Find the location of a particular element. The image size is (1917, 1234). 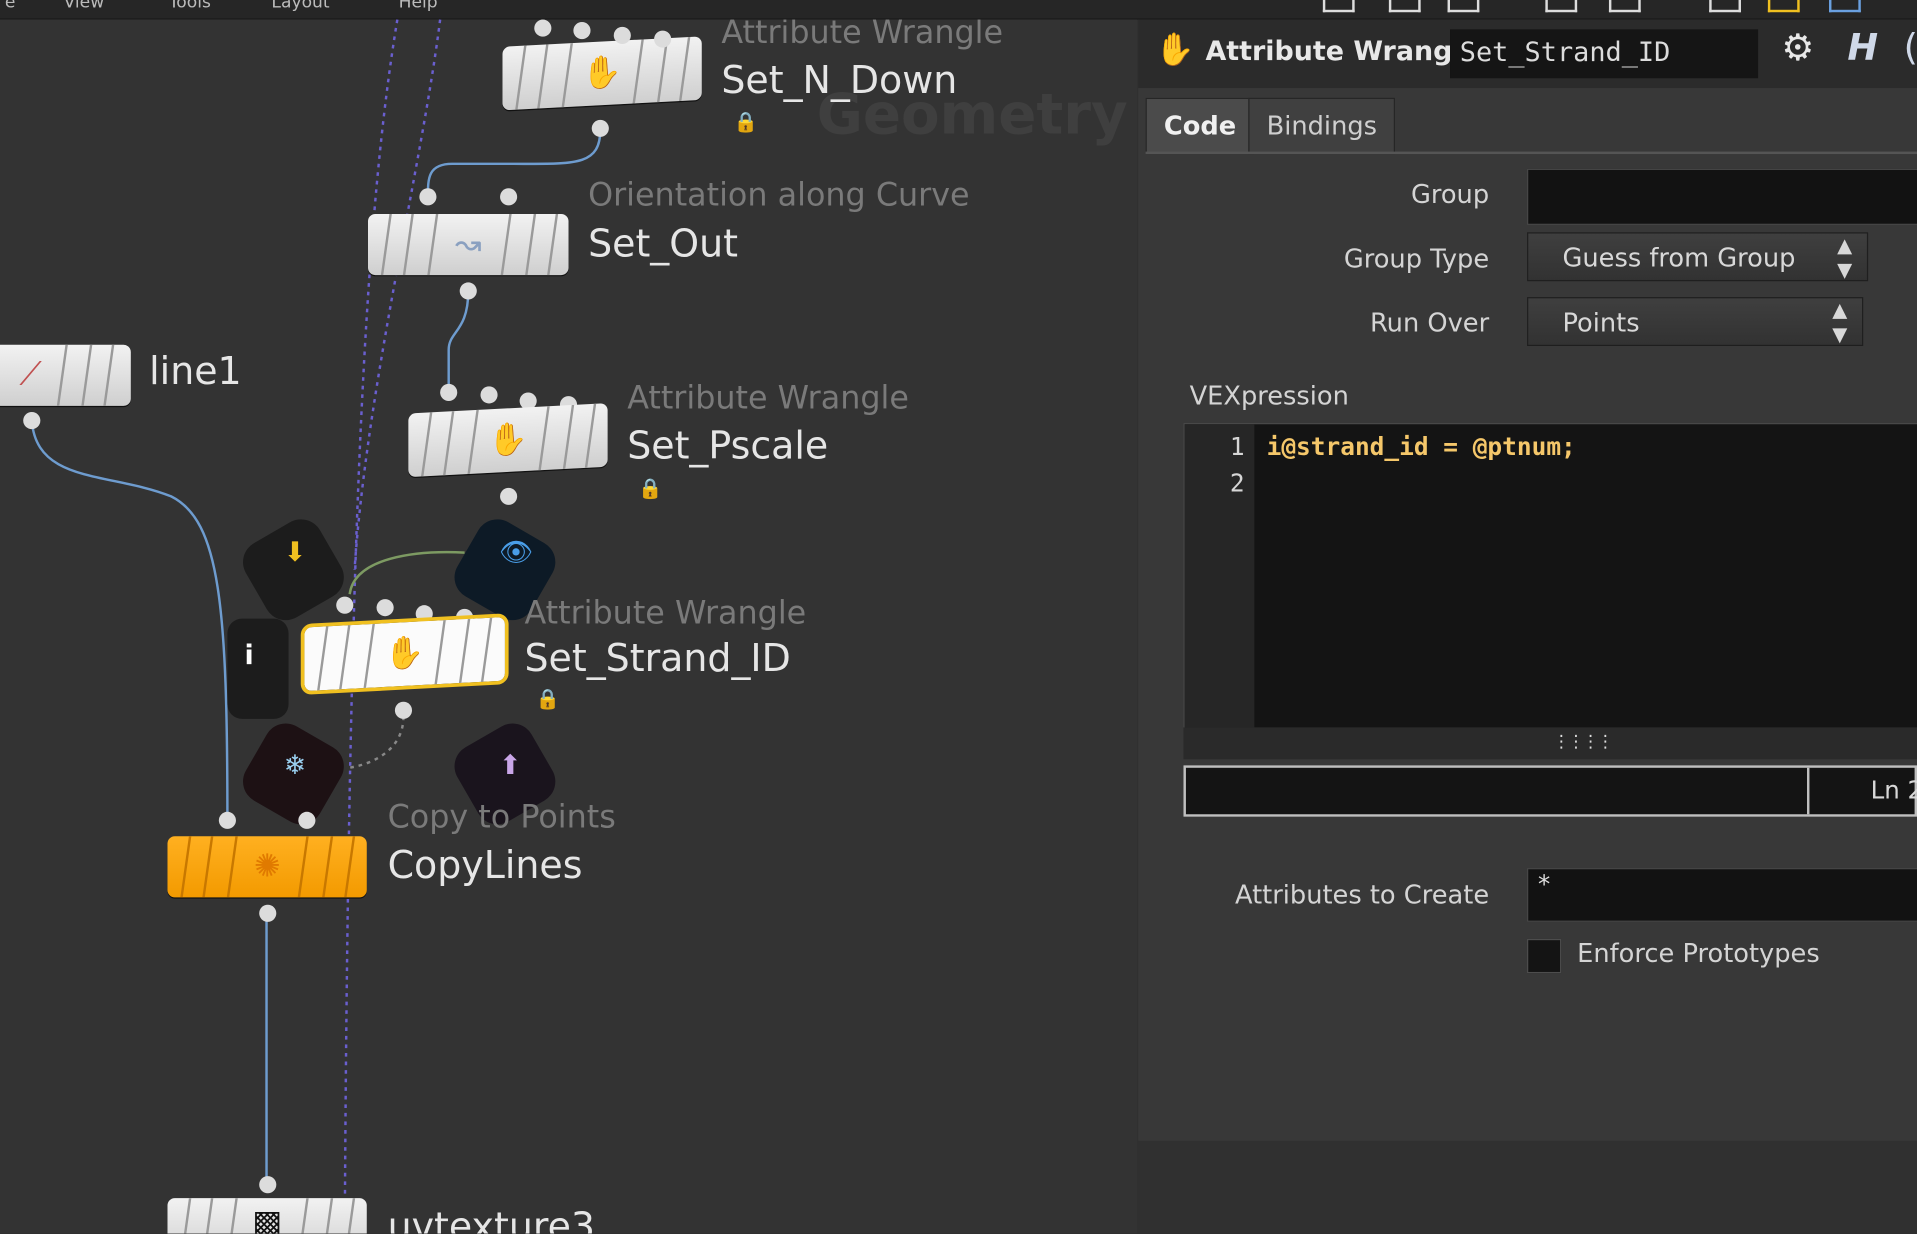

menu-item-help: Help is located at coordinates (418, 6).